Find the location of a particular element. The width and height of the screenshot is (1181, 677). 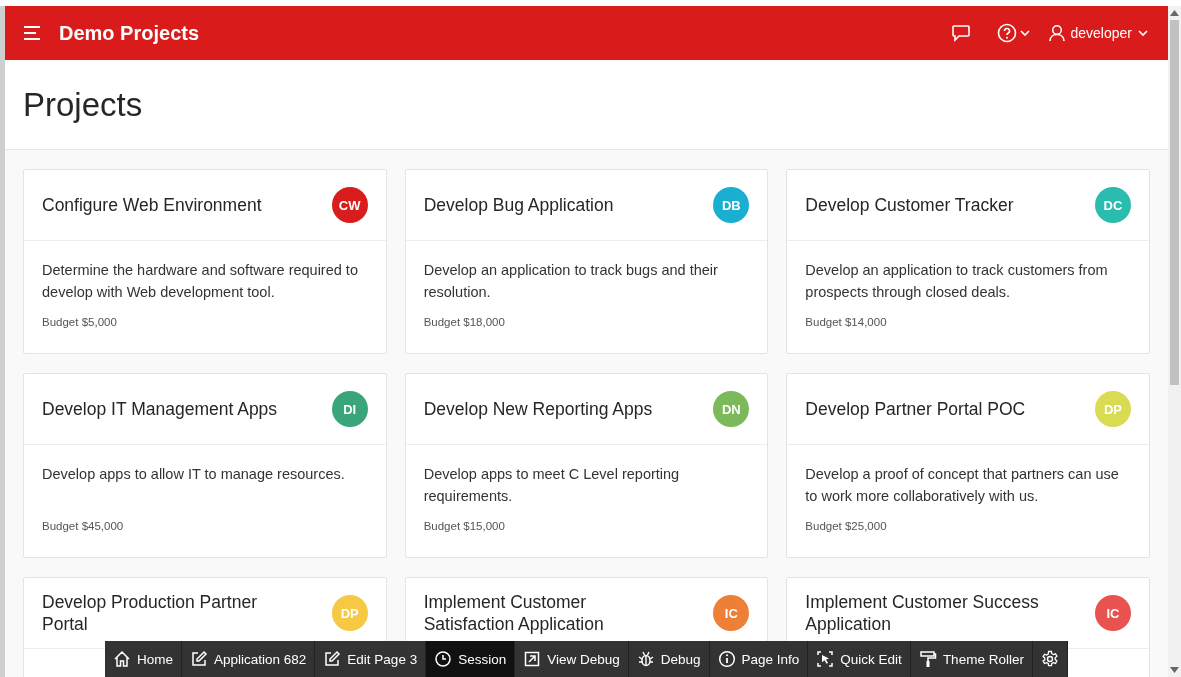

bug-icon is located at coordinates (645, 659).